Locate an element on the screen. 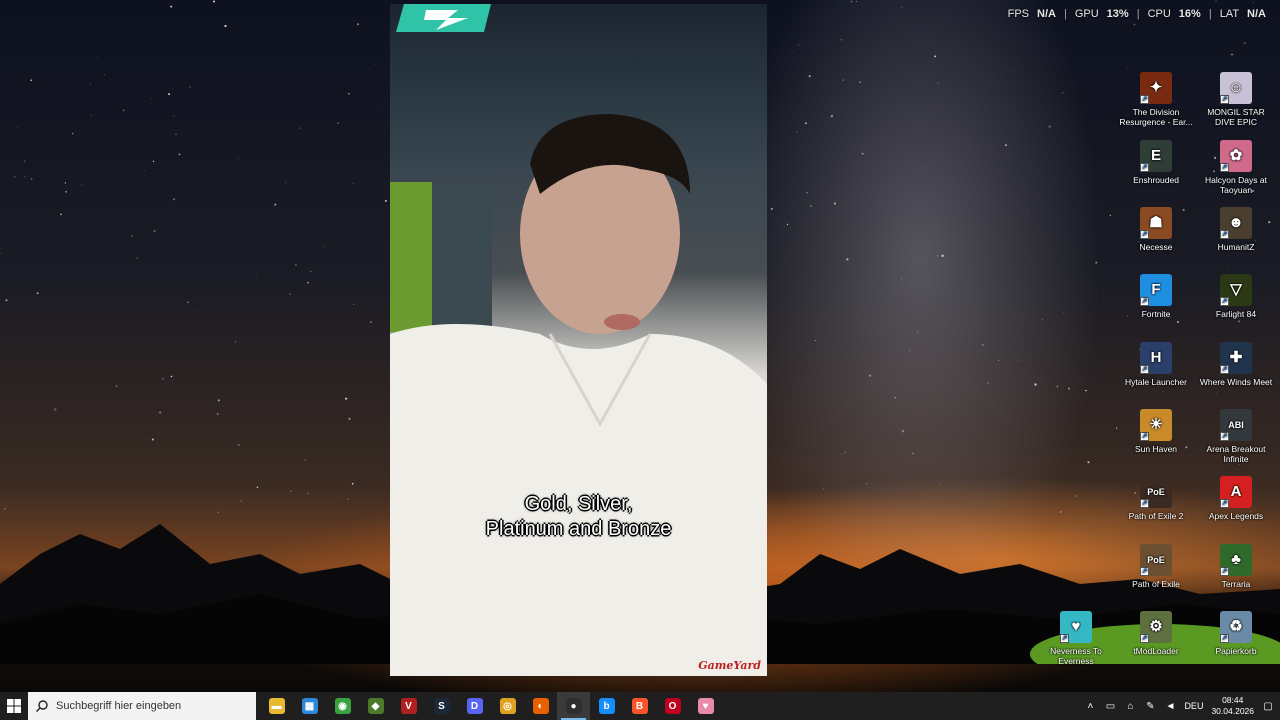  desktop-shortcut-label: Path of Exile 2 is located at coordinates (1156, 516).